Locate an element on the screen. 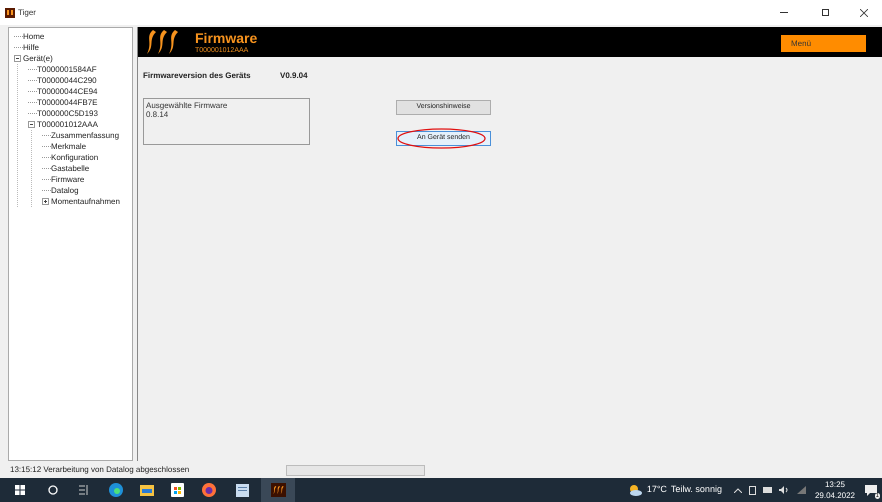  firefox-icon is located at coordinates (209, 490).